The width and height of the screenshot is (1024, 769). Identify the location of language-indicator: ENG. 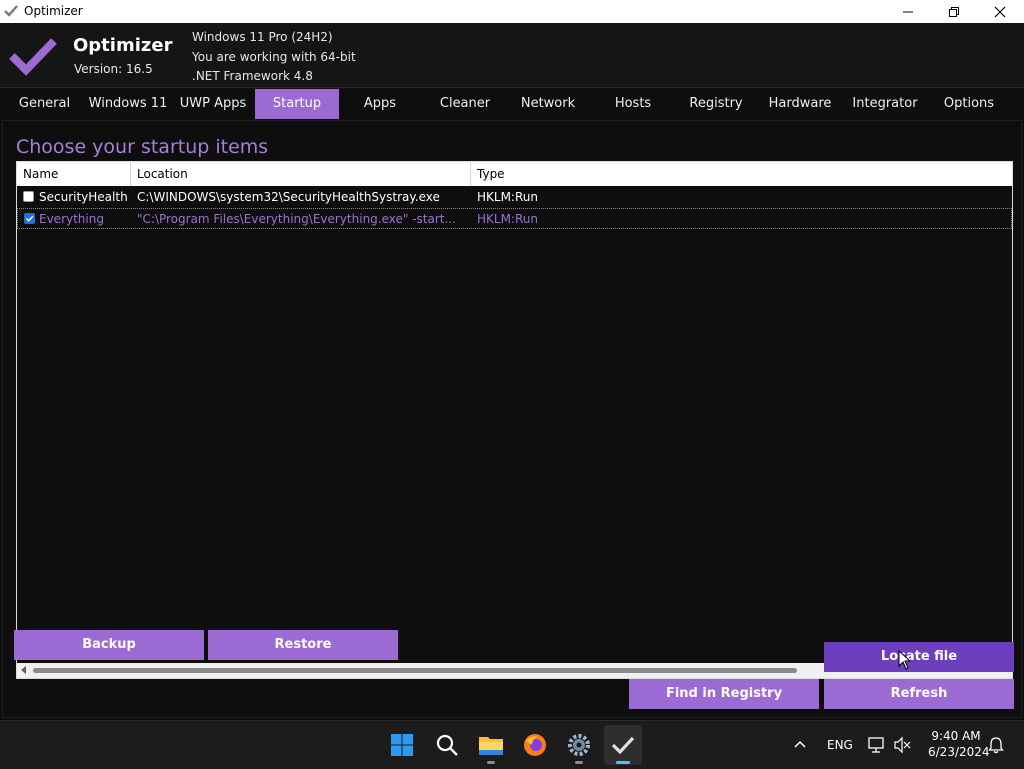
(840, 745).